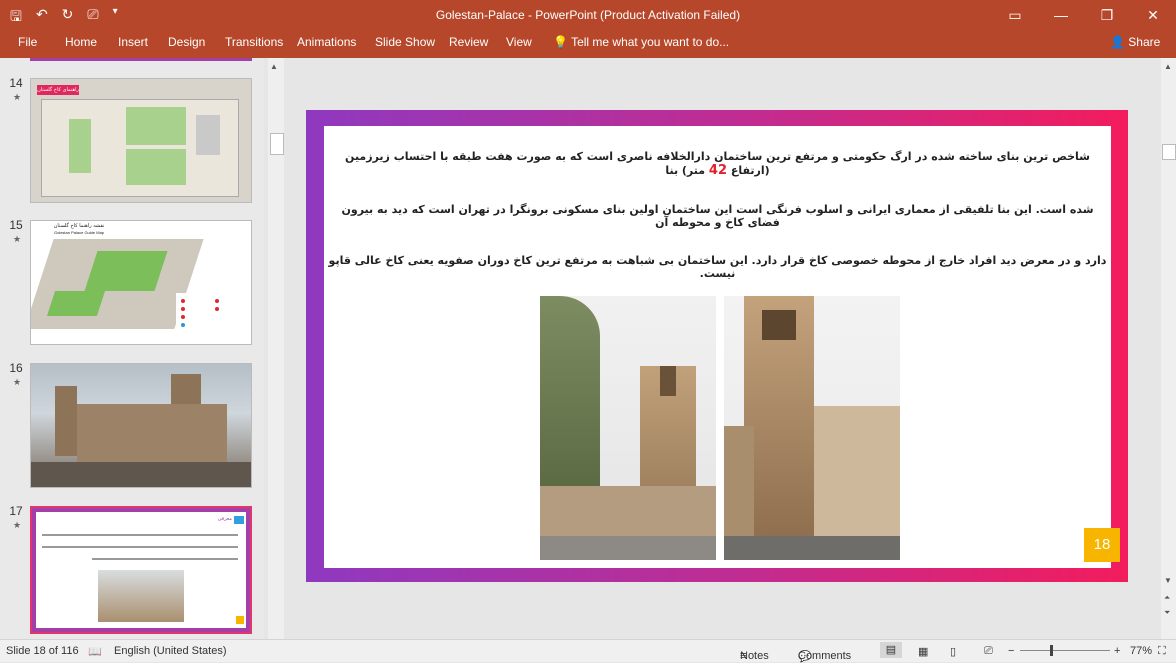 The width and height of the screenshot is (1176, 663). Describe the element at coordinates (1168, 580) in the screenshot. I see `scroll-down-icon: ▼` at that location.